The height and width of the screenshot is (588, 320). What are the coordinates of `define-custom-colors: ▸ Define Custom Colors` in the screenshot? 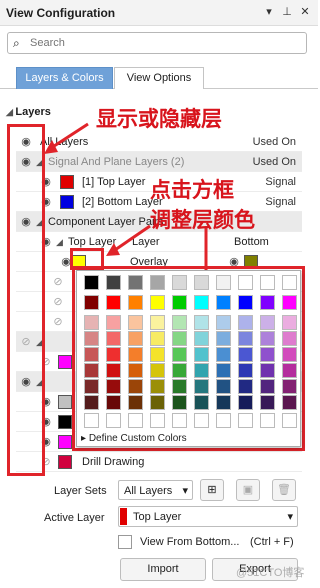 It's located at (134, 438).